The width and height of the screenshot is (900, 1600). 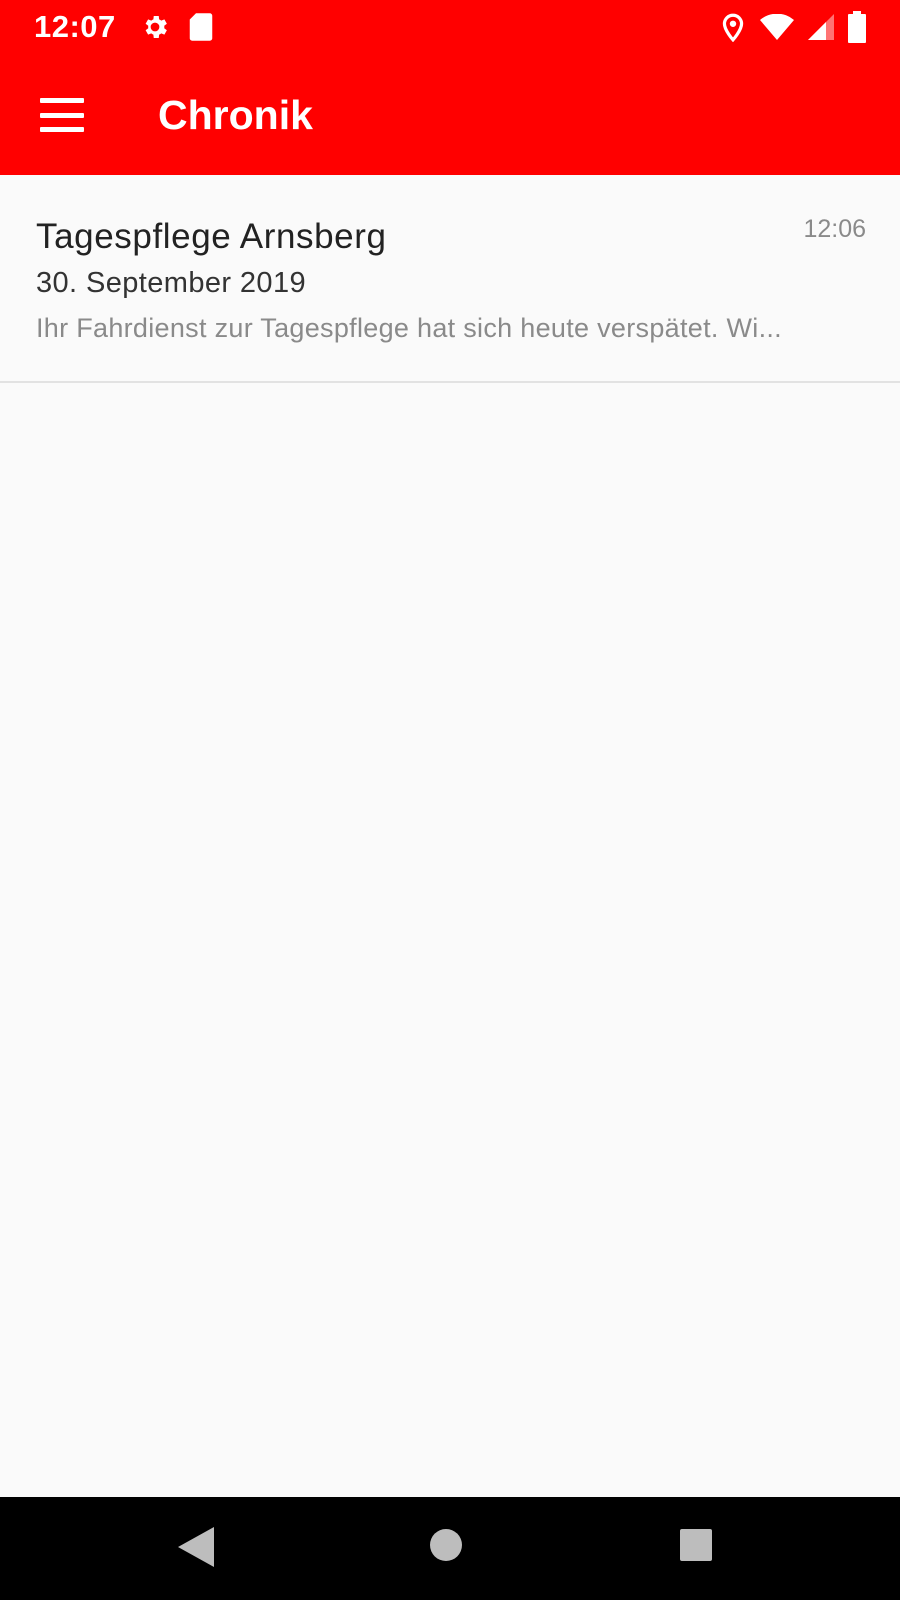 I want to click on hamburger-menu-icon, so click(x=62, y=115).